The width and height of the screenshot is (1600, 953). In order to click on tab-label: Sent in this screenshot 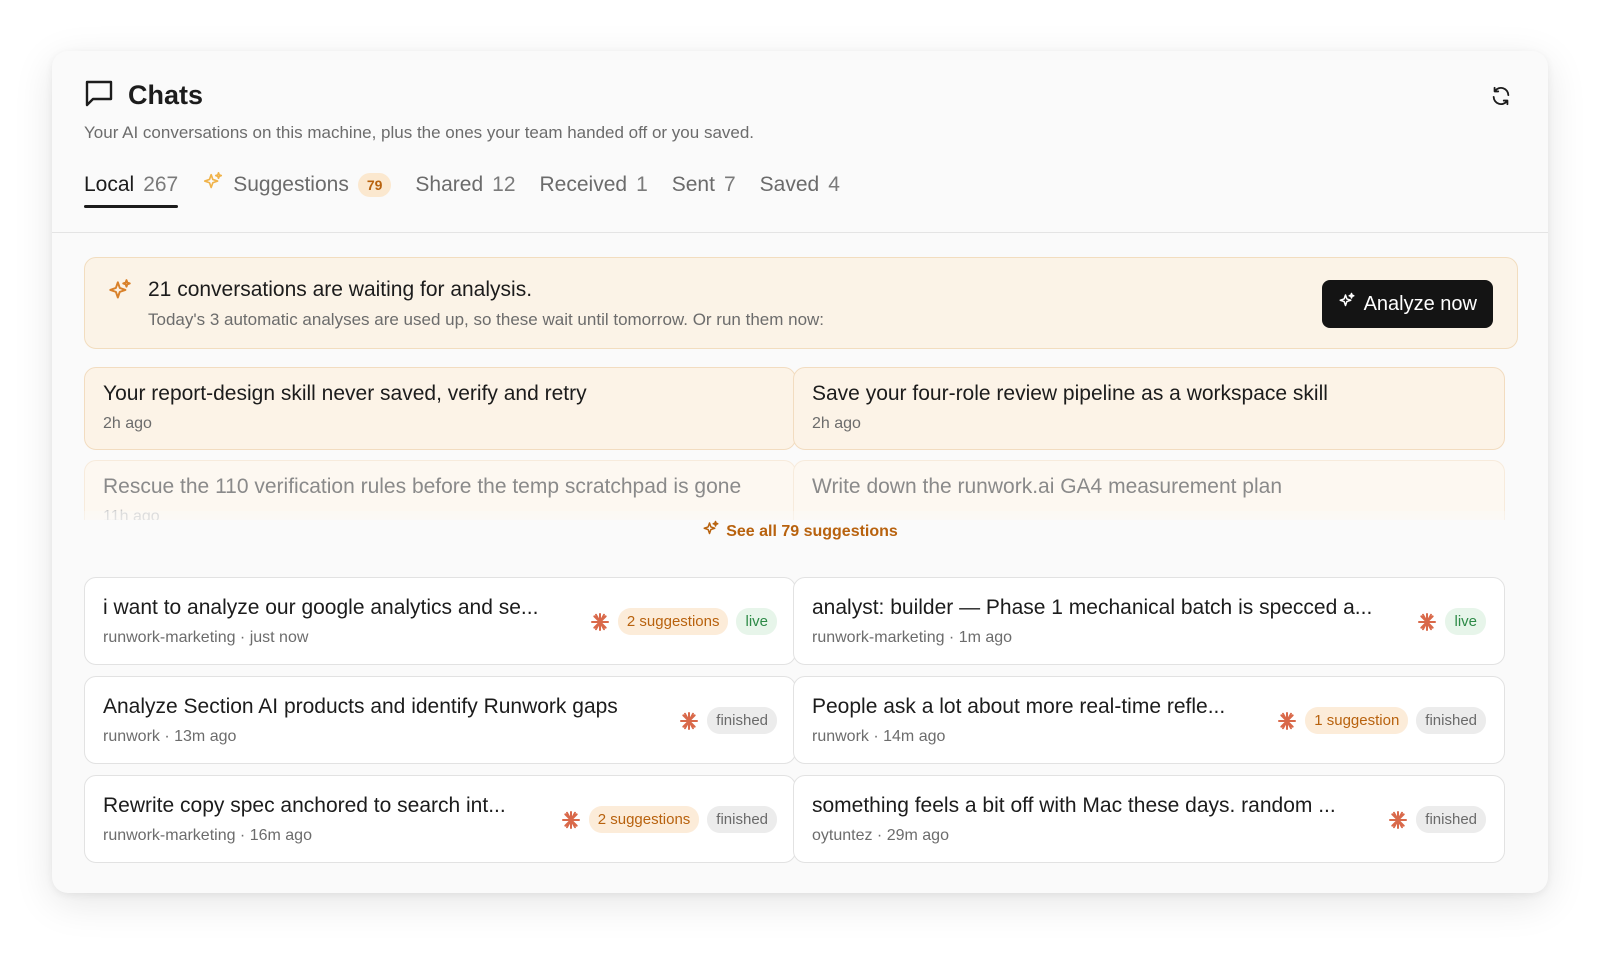, I will do `click(693, 184)`.